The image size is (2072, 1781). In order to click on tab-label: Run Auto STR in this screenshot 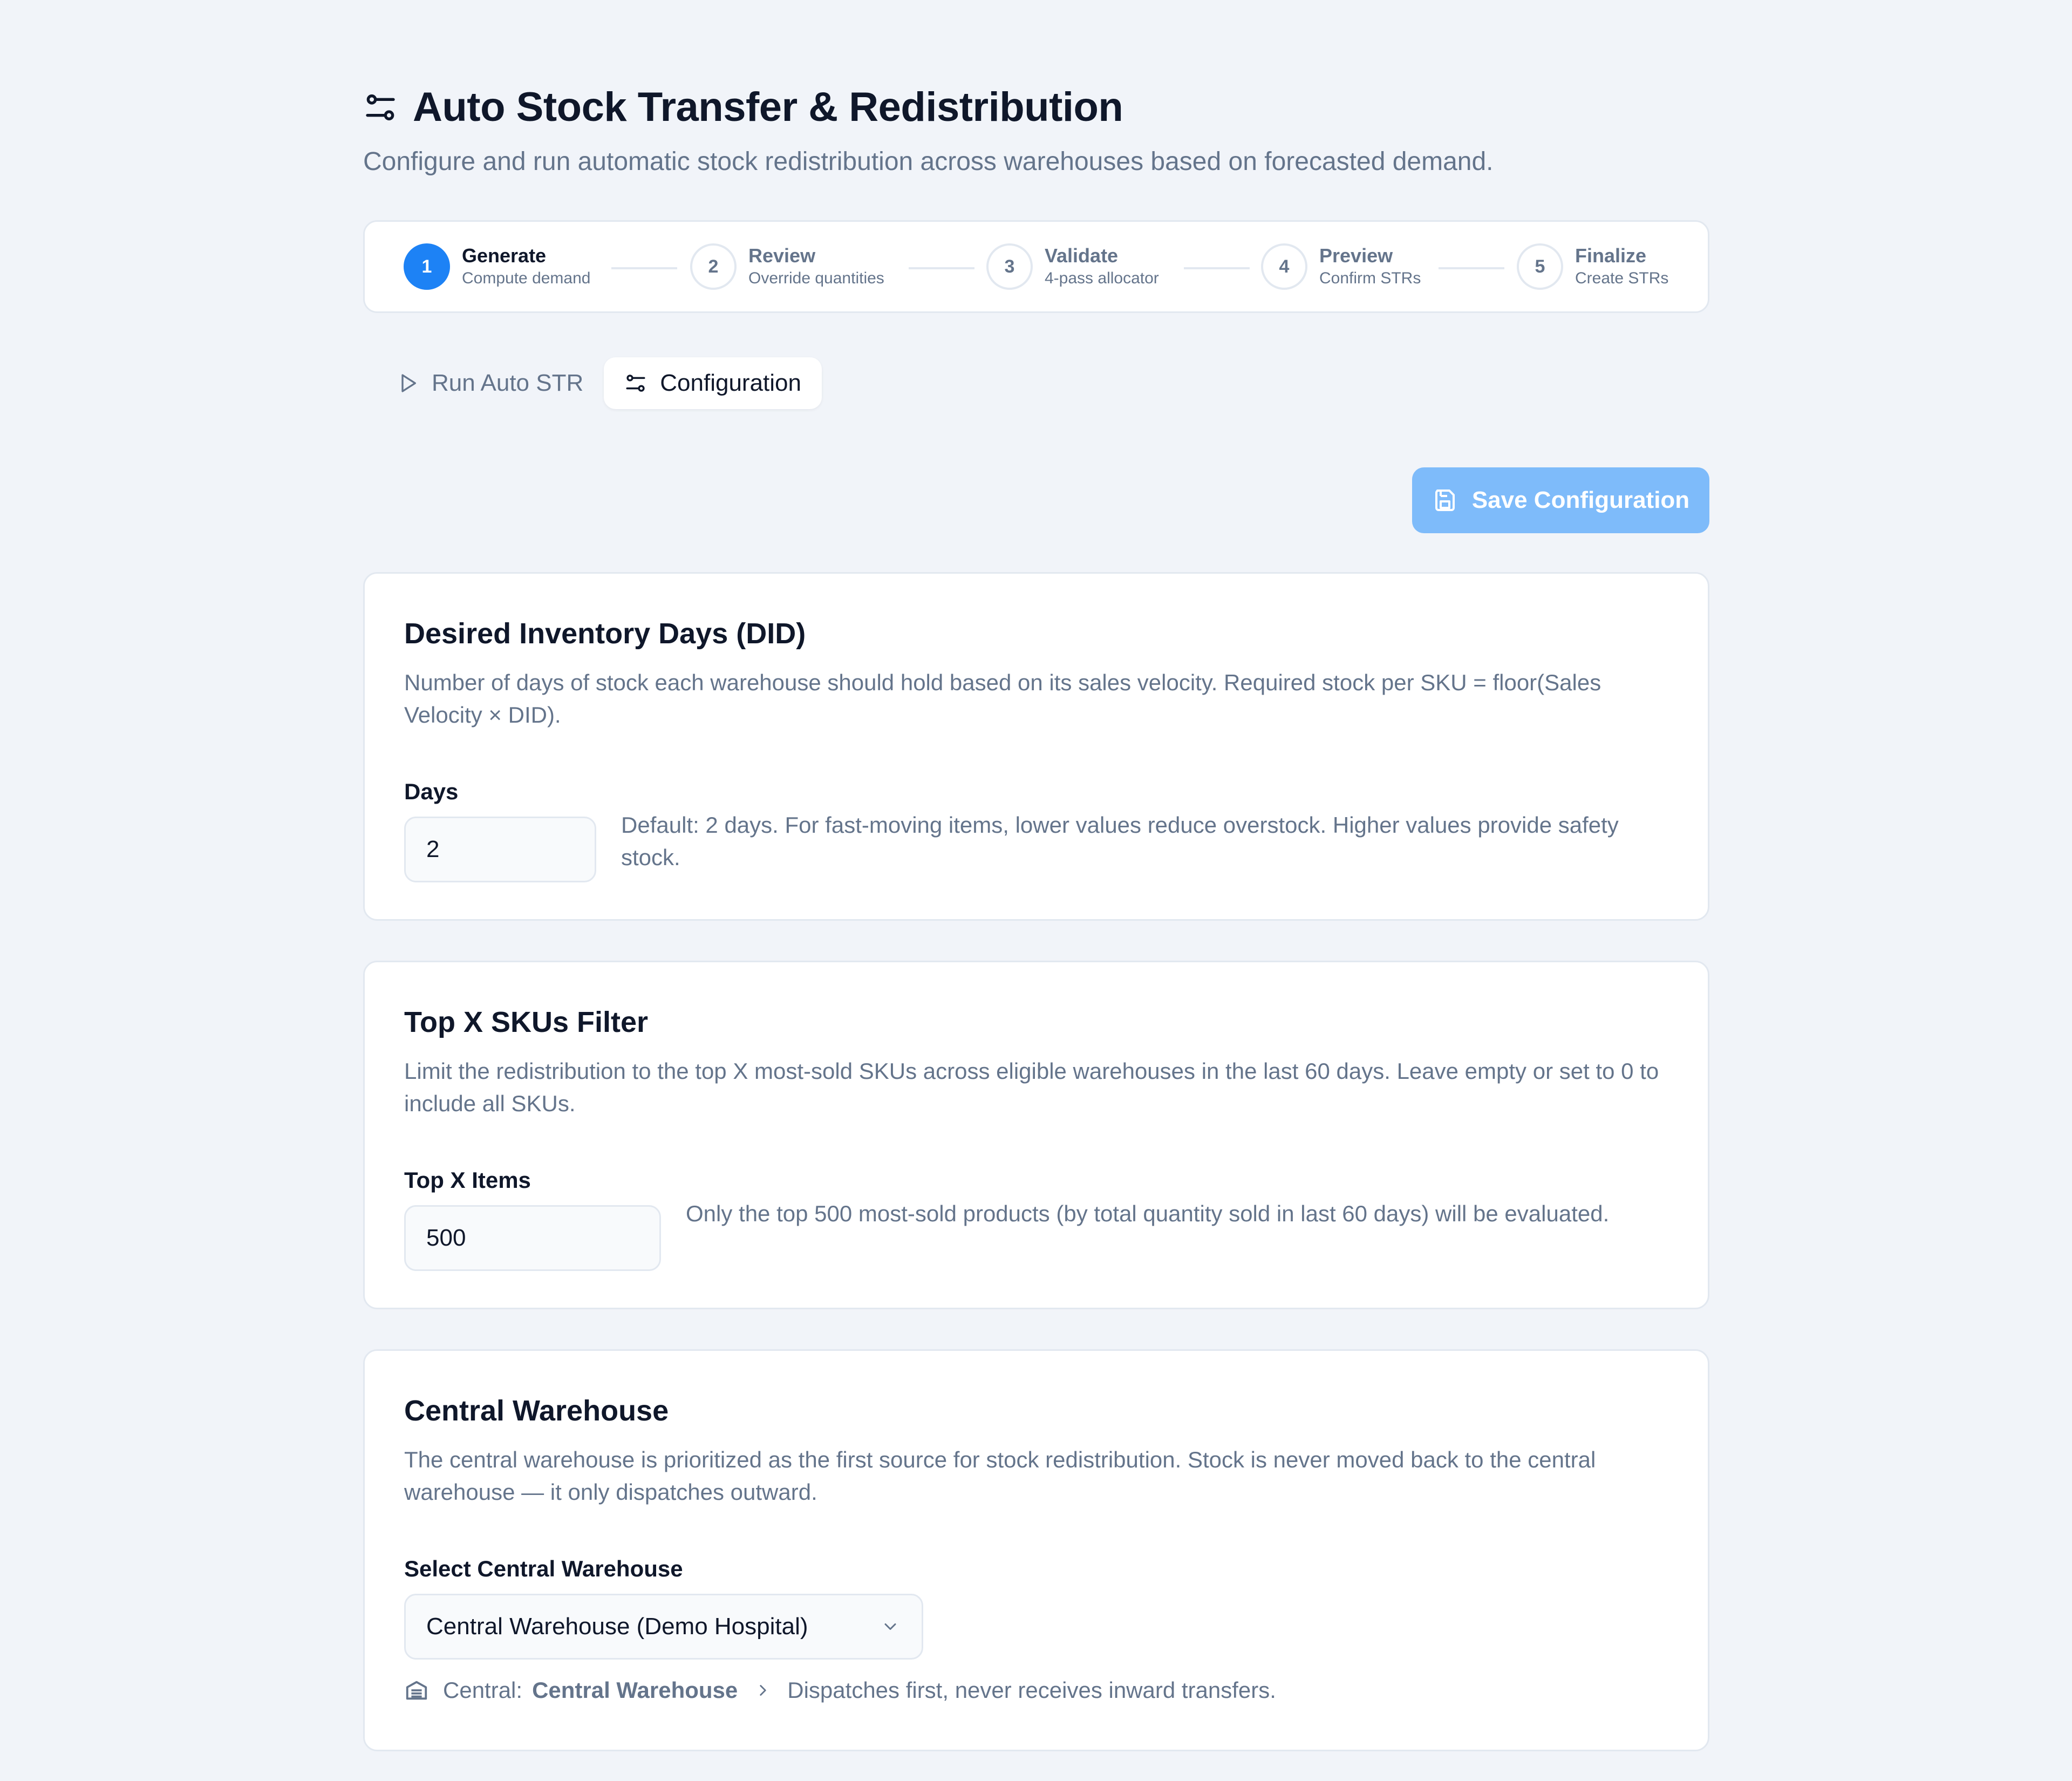, I will do `click(508, 383)`.